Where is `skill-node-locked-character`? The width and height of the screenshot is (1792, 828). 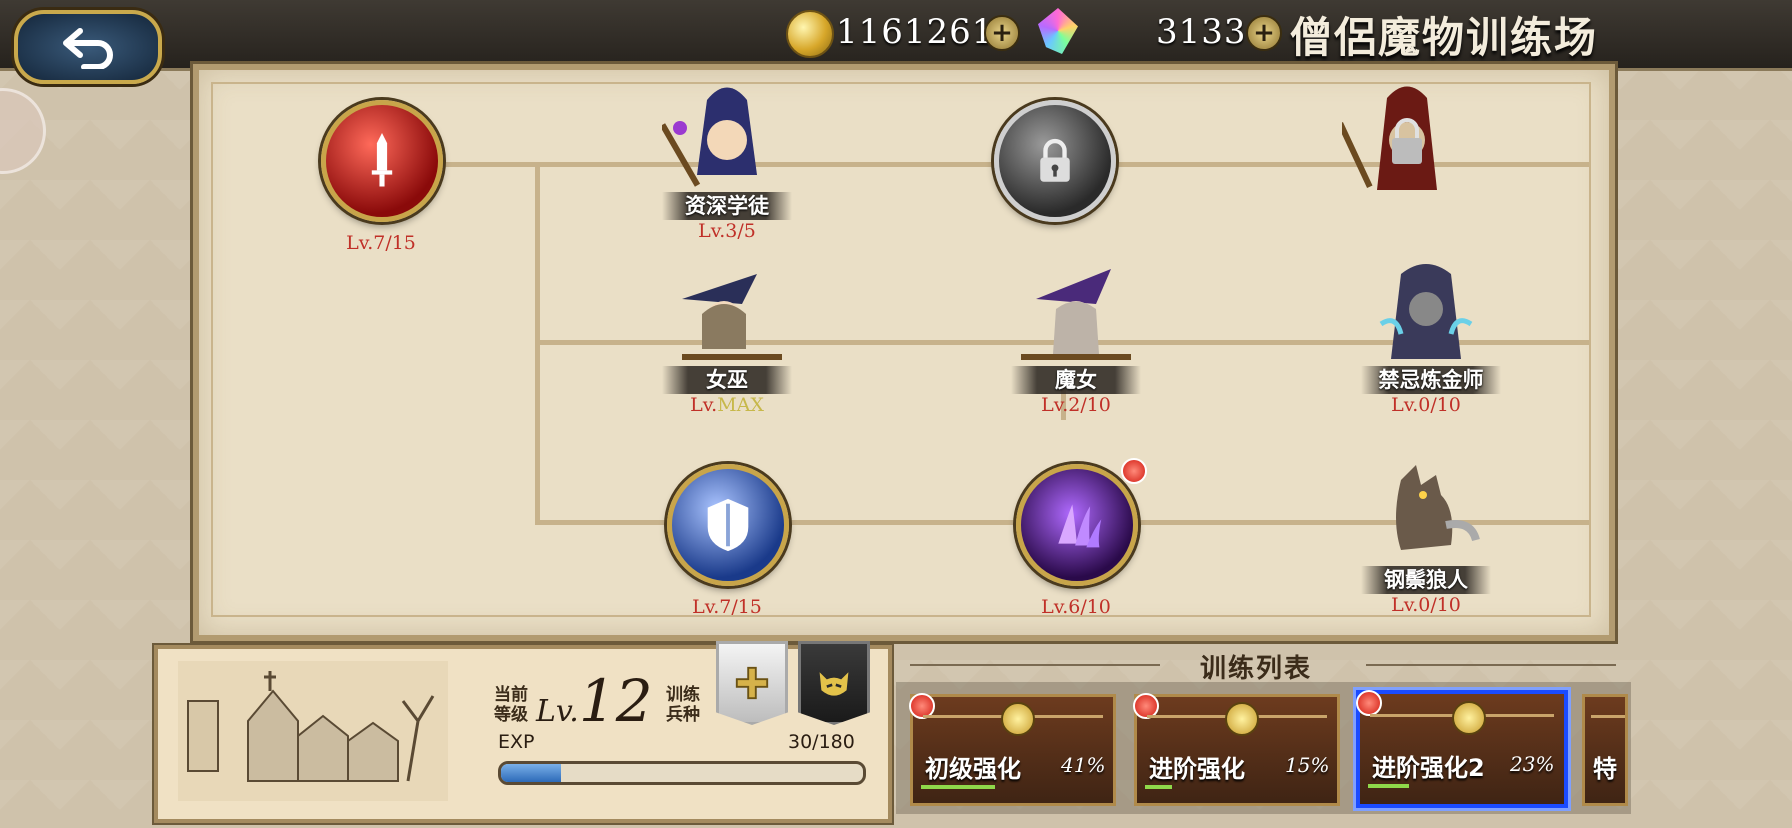 skill-node-locked-character is located at coordinates (1407, 145).